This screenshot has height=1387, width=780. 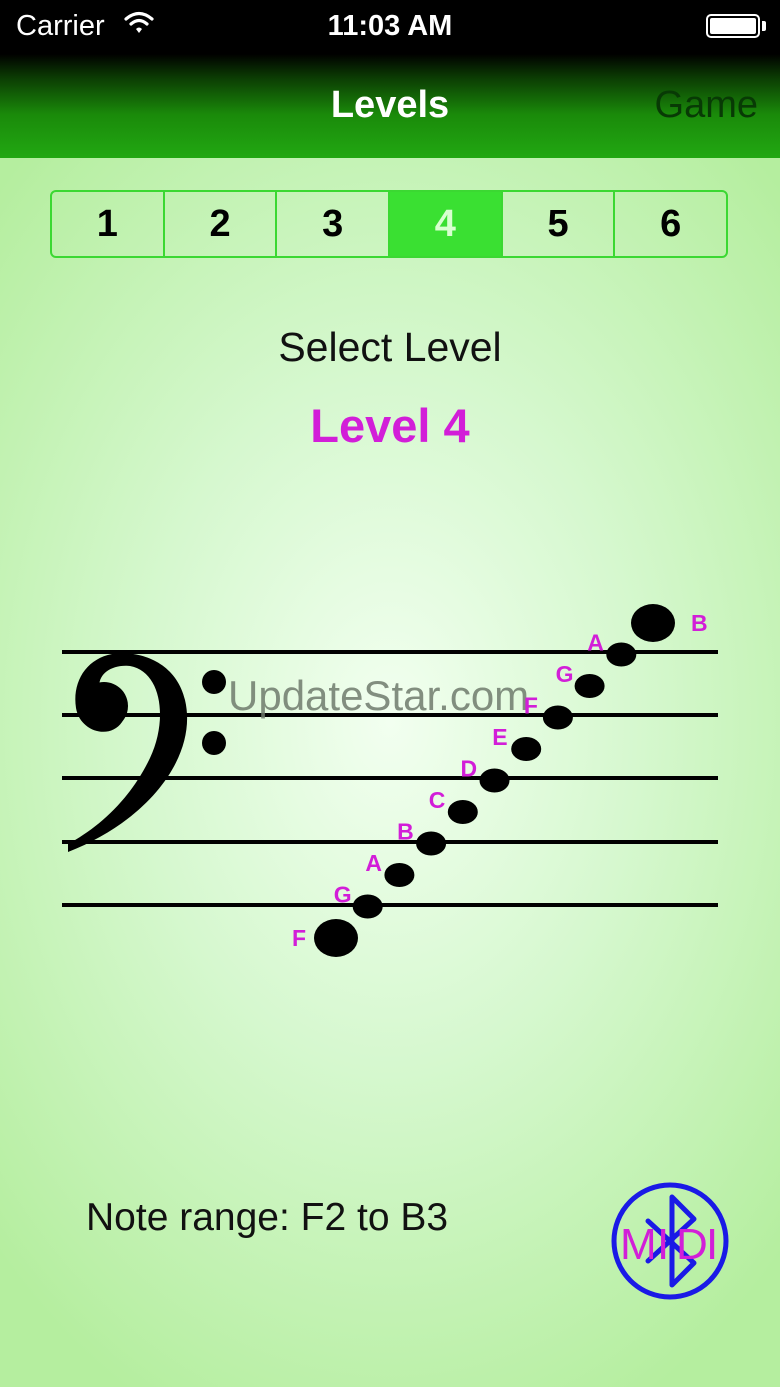 What do you see at coordinates (267, 1217) in the screenshot?
I see `note-range-label: Note range: F2 to B3` at bounding box center [267, 1217].